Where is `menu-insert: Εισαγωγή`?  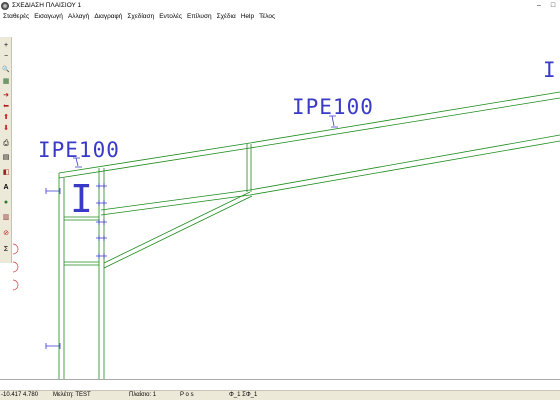 menu-insert: Εισαγωγή is located at coordinates (48, 16).